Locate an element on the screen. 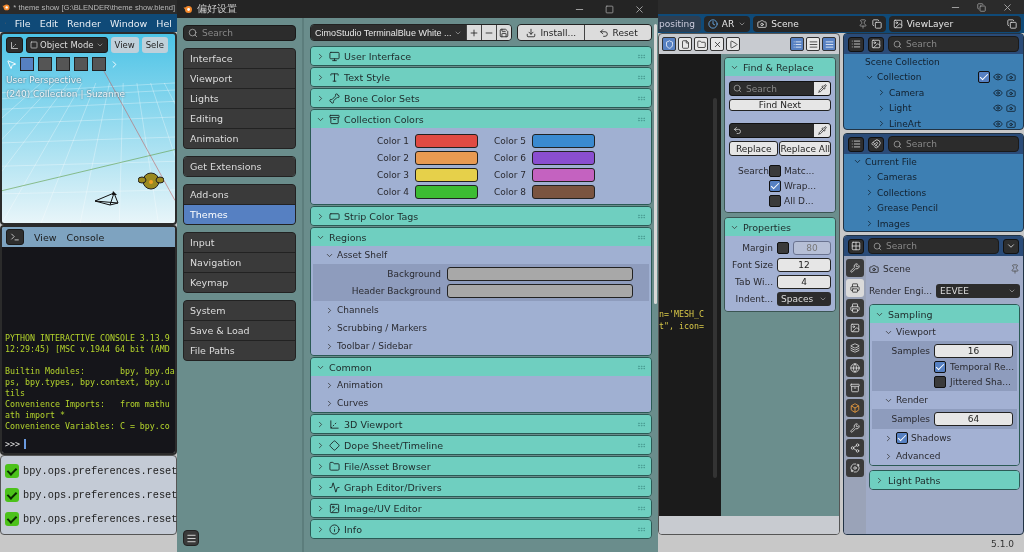 Image resolution: width=1024 pixels, height=552 pixels. subsection-header: Scrubbing / Markers is located at coordinates (481, 328).